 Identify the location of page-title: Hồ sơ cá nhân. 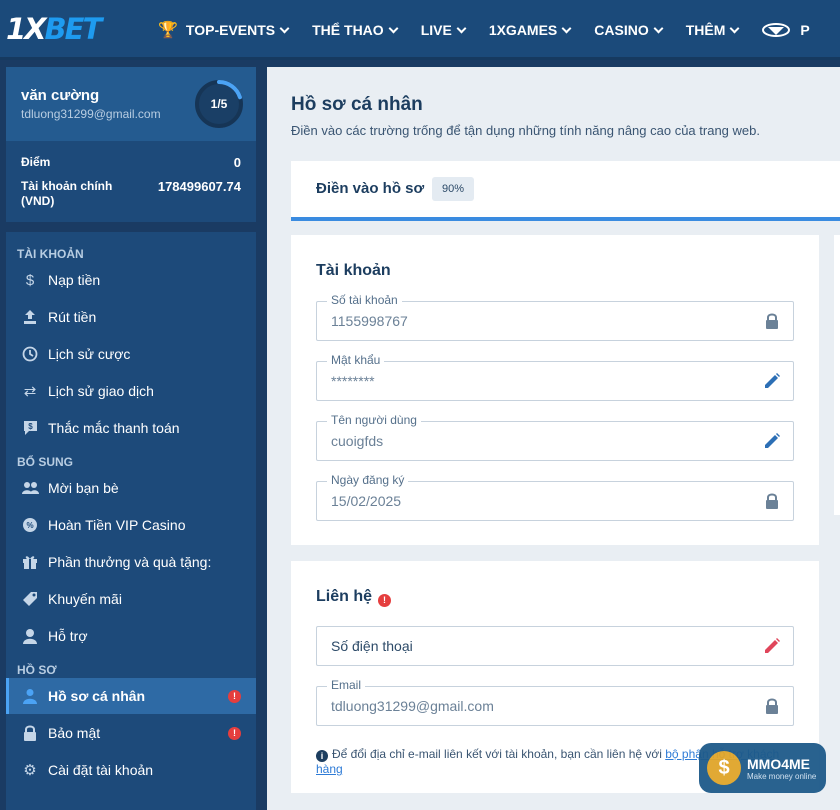
(357, 104).